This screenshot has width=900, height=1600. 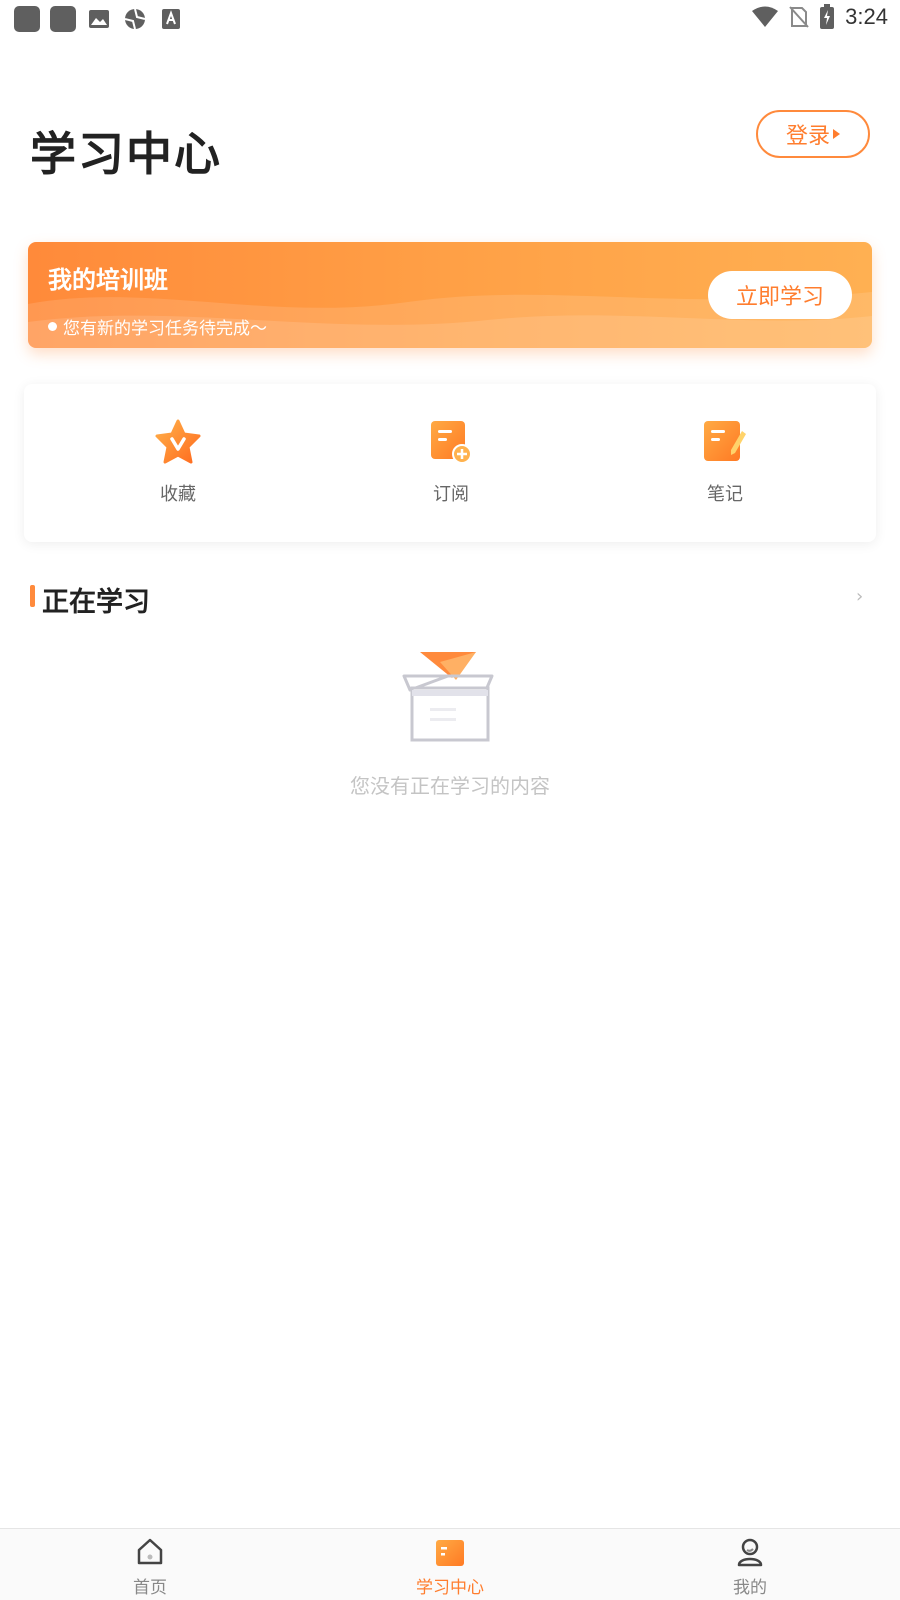 I want to click on tool-label: 订阅, so click(x=451, y=494).